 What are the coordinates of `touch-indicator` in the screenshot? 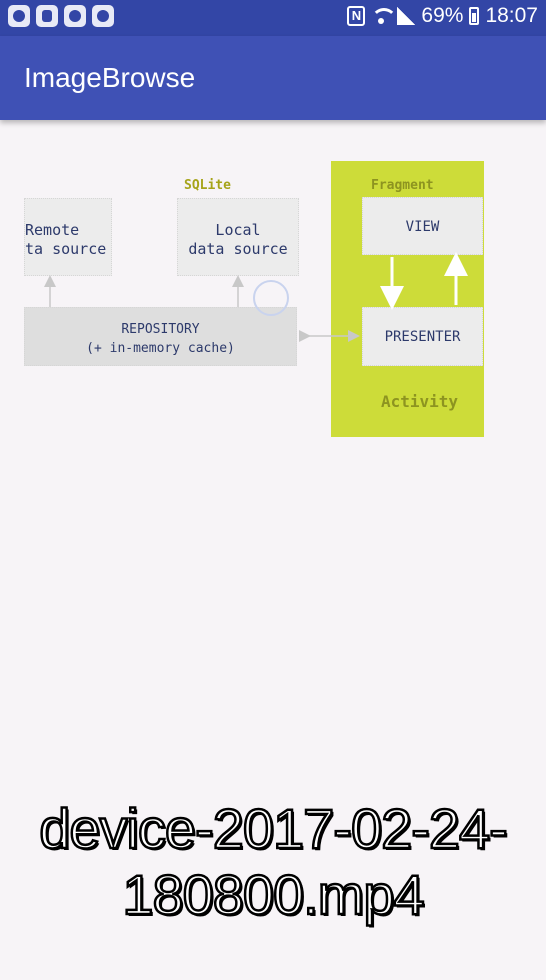 It's located at (271, 298).